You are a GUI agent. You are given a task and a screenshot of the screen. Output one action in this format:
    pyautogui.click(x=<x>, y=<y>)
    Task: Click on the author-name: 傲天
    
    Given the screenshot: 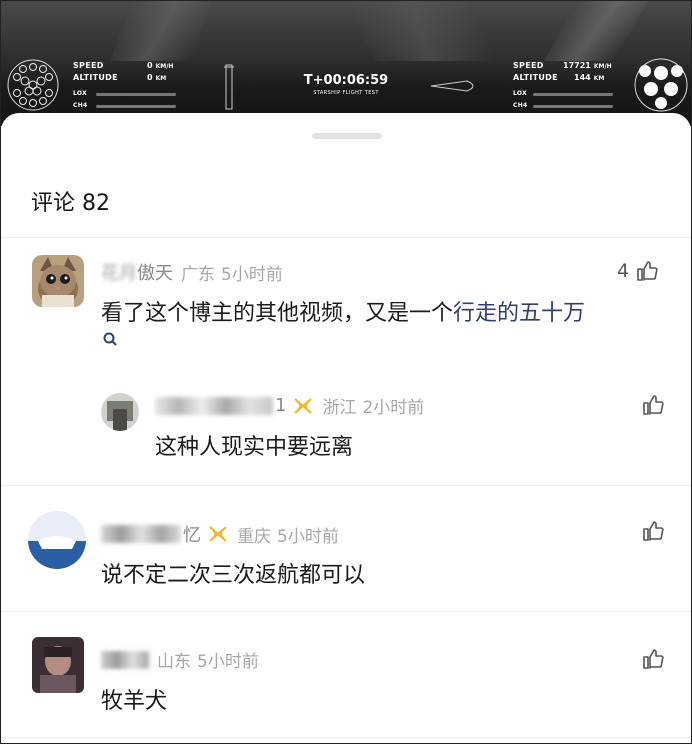 What is the action you would take?
    pyautogui.click(x=155, y=273)
    